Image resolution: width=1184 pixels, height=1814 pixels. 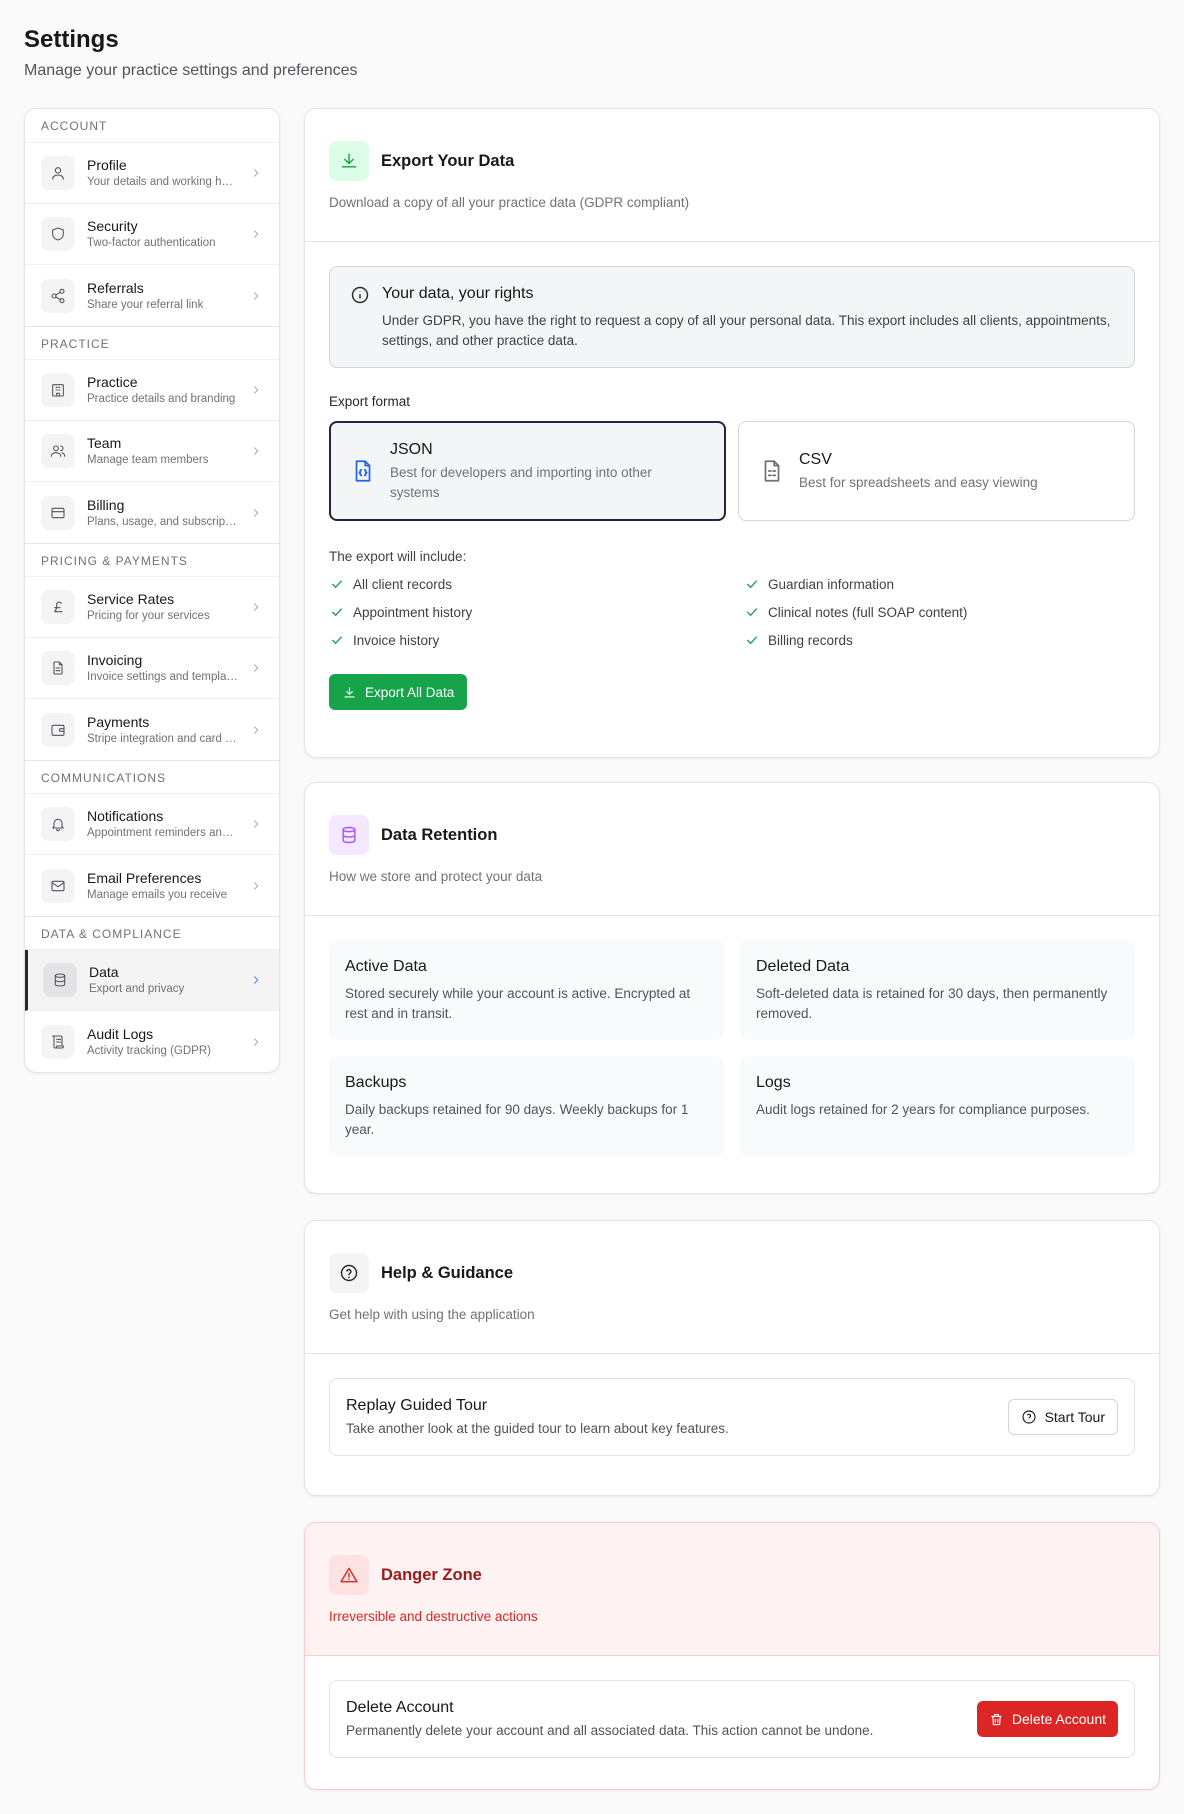 What do you see at coordinates (163, 182) in the screenshot?
I see `sidebar-item-desc: Your details and working hours` at bounding box center [163, 182].